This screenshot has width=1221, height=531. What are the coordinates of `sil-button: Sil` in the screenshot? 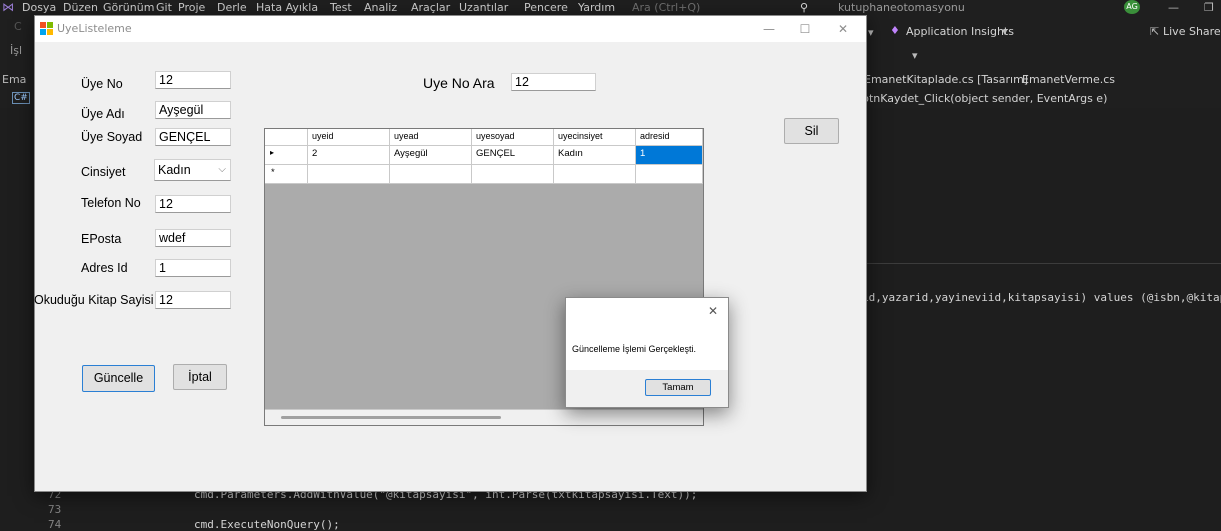 It's located at (811, 131).